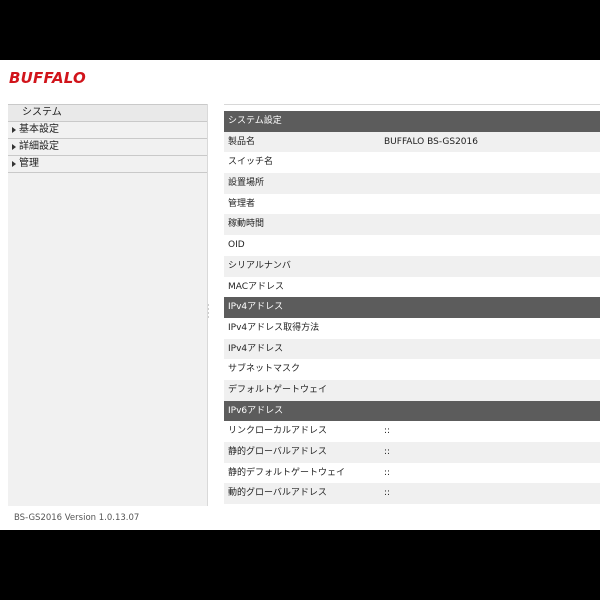 The height and width of the screenshot is (600, 600). Describe the element at coordinates (412, 121) in the screenshot. I see `section-header: システム設定` at that location.